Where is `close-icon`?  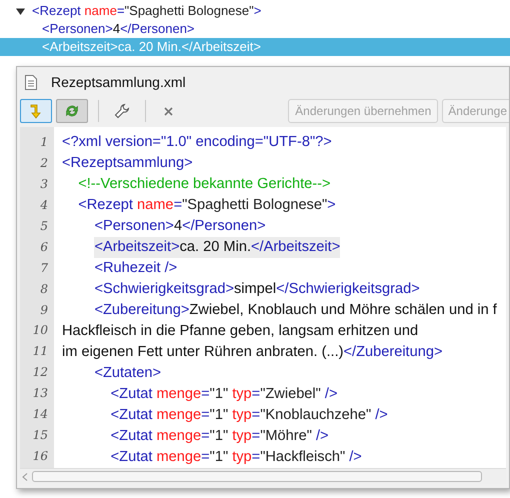
close-icon is located at coordinates (168, 111).